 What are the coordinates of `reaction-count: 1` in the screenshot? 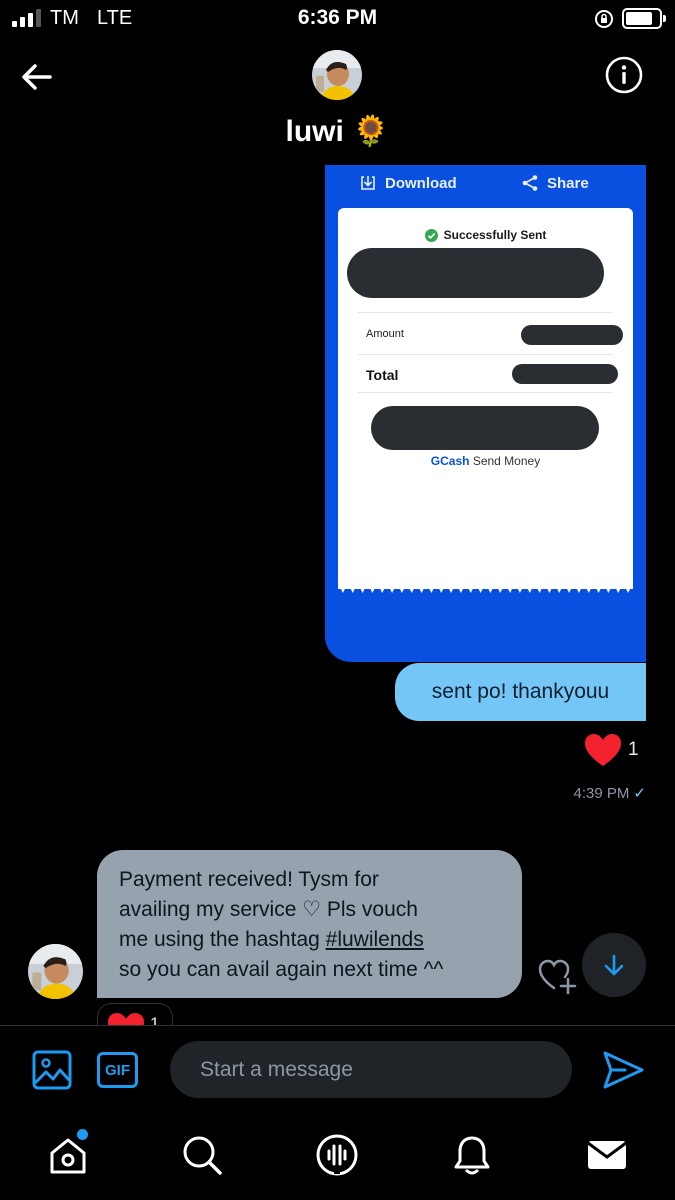 It's located at (633, 749).